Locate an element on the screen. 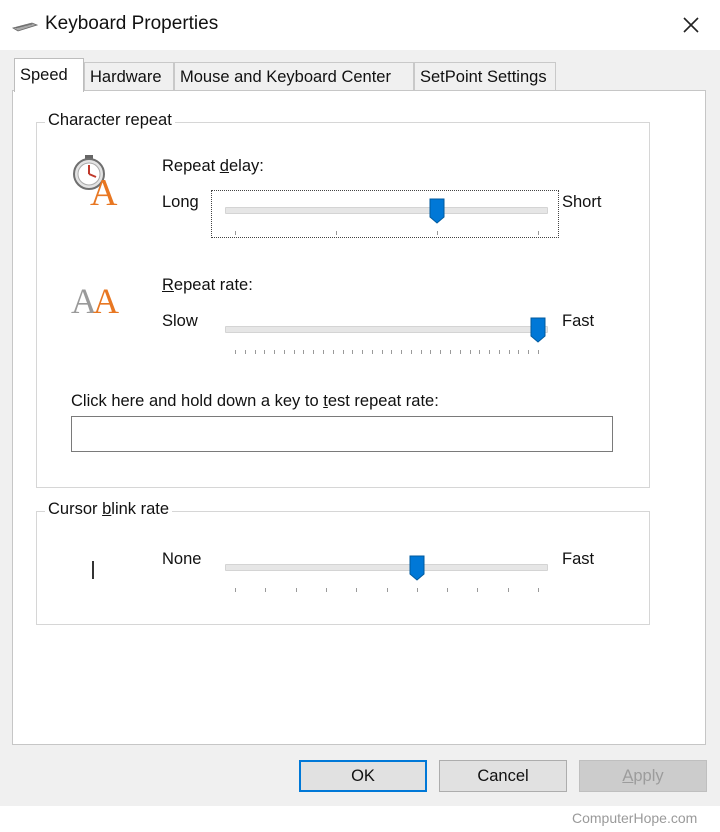 Image resolution: width=720 pixels, height=832 pixels. cursor-blink-rate-legend: Cursor blink rate is located at coordinates (109, 509).